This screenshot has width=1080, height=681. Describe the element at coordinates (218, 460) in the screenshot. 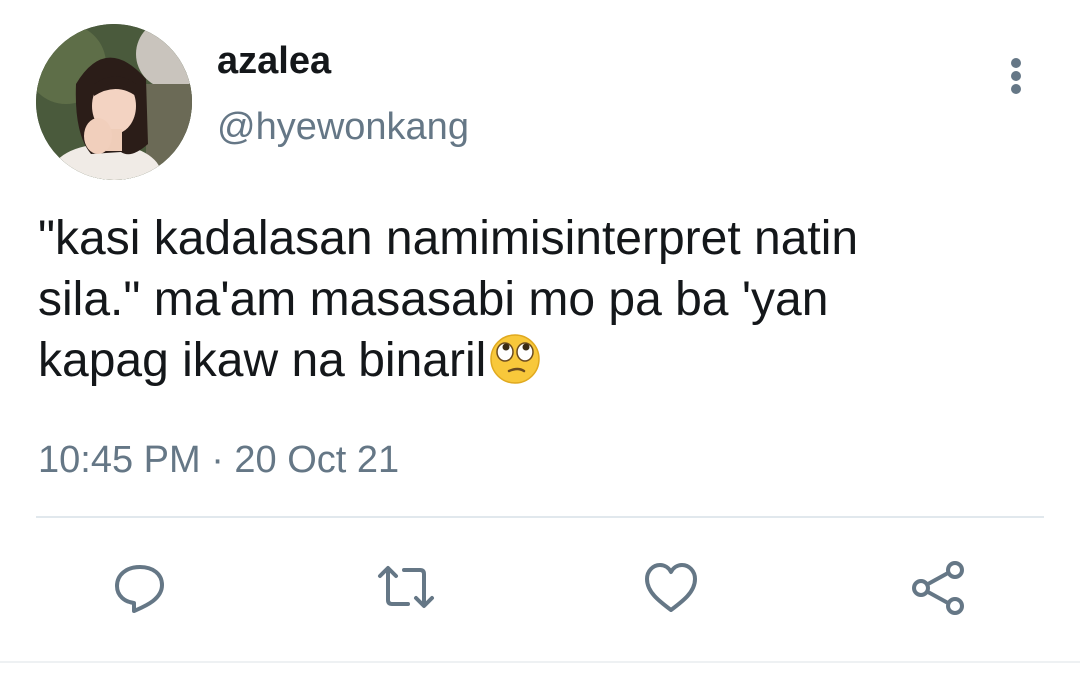

I see `timestamp: 10:45 PM · 20 Oct 21` at that location.